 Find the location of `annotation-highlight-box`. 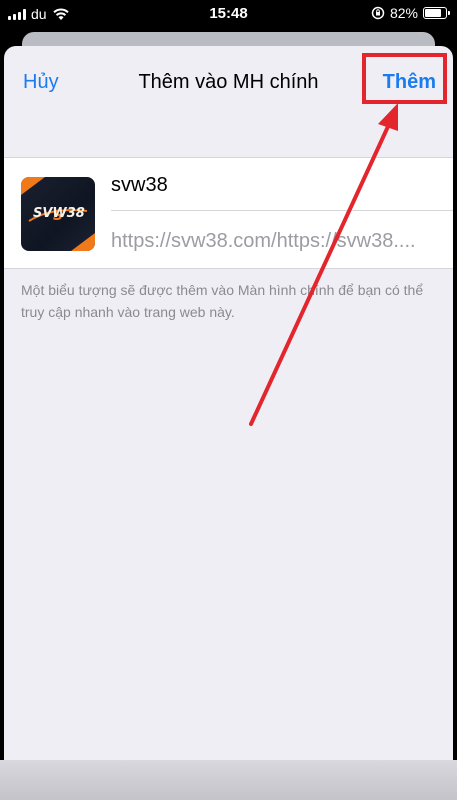

annotation-highlight-box is located at coordinates (404, 78).